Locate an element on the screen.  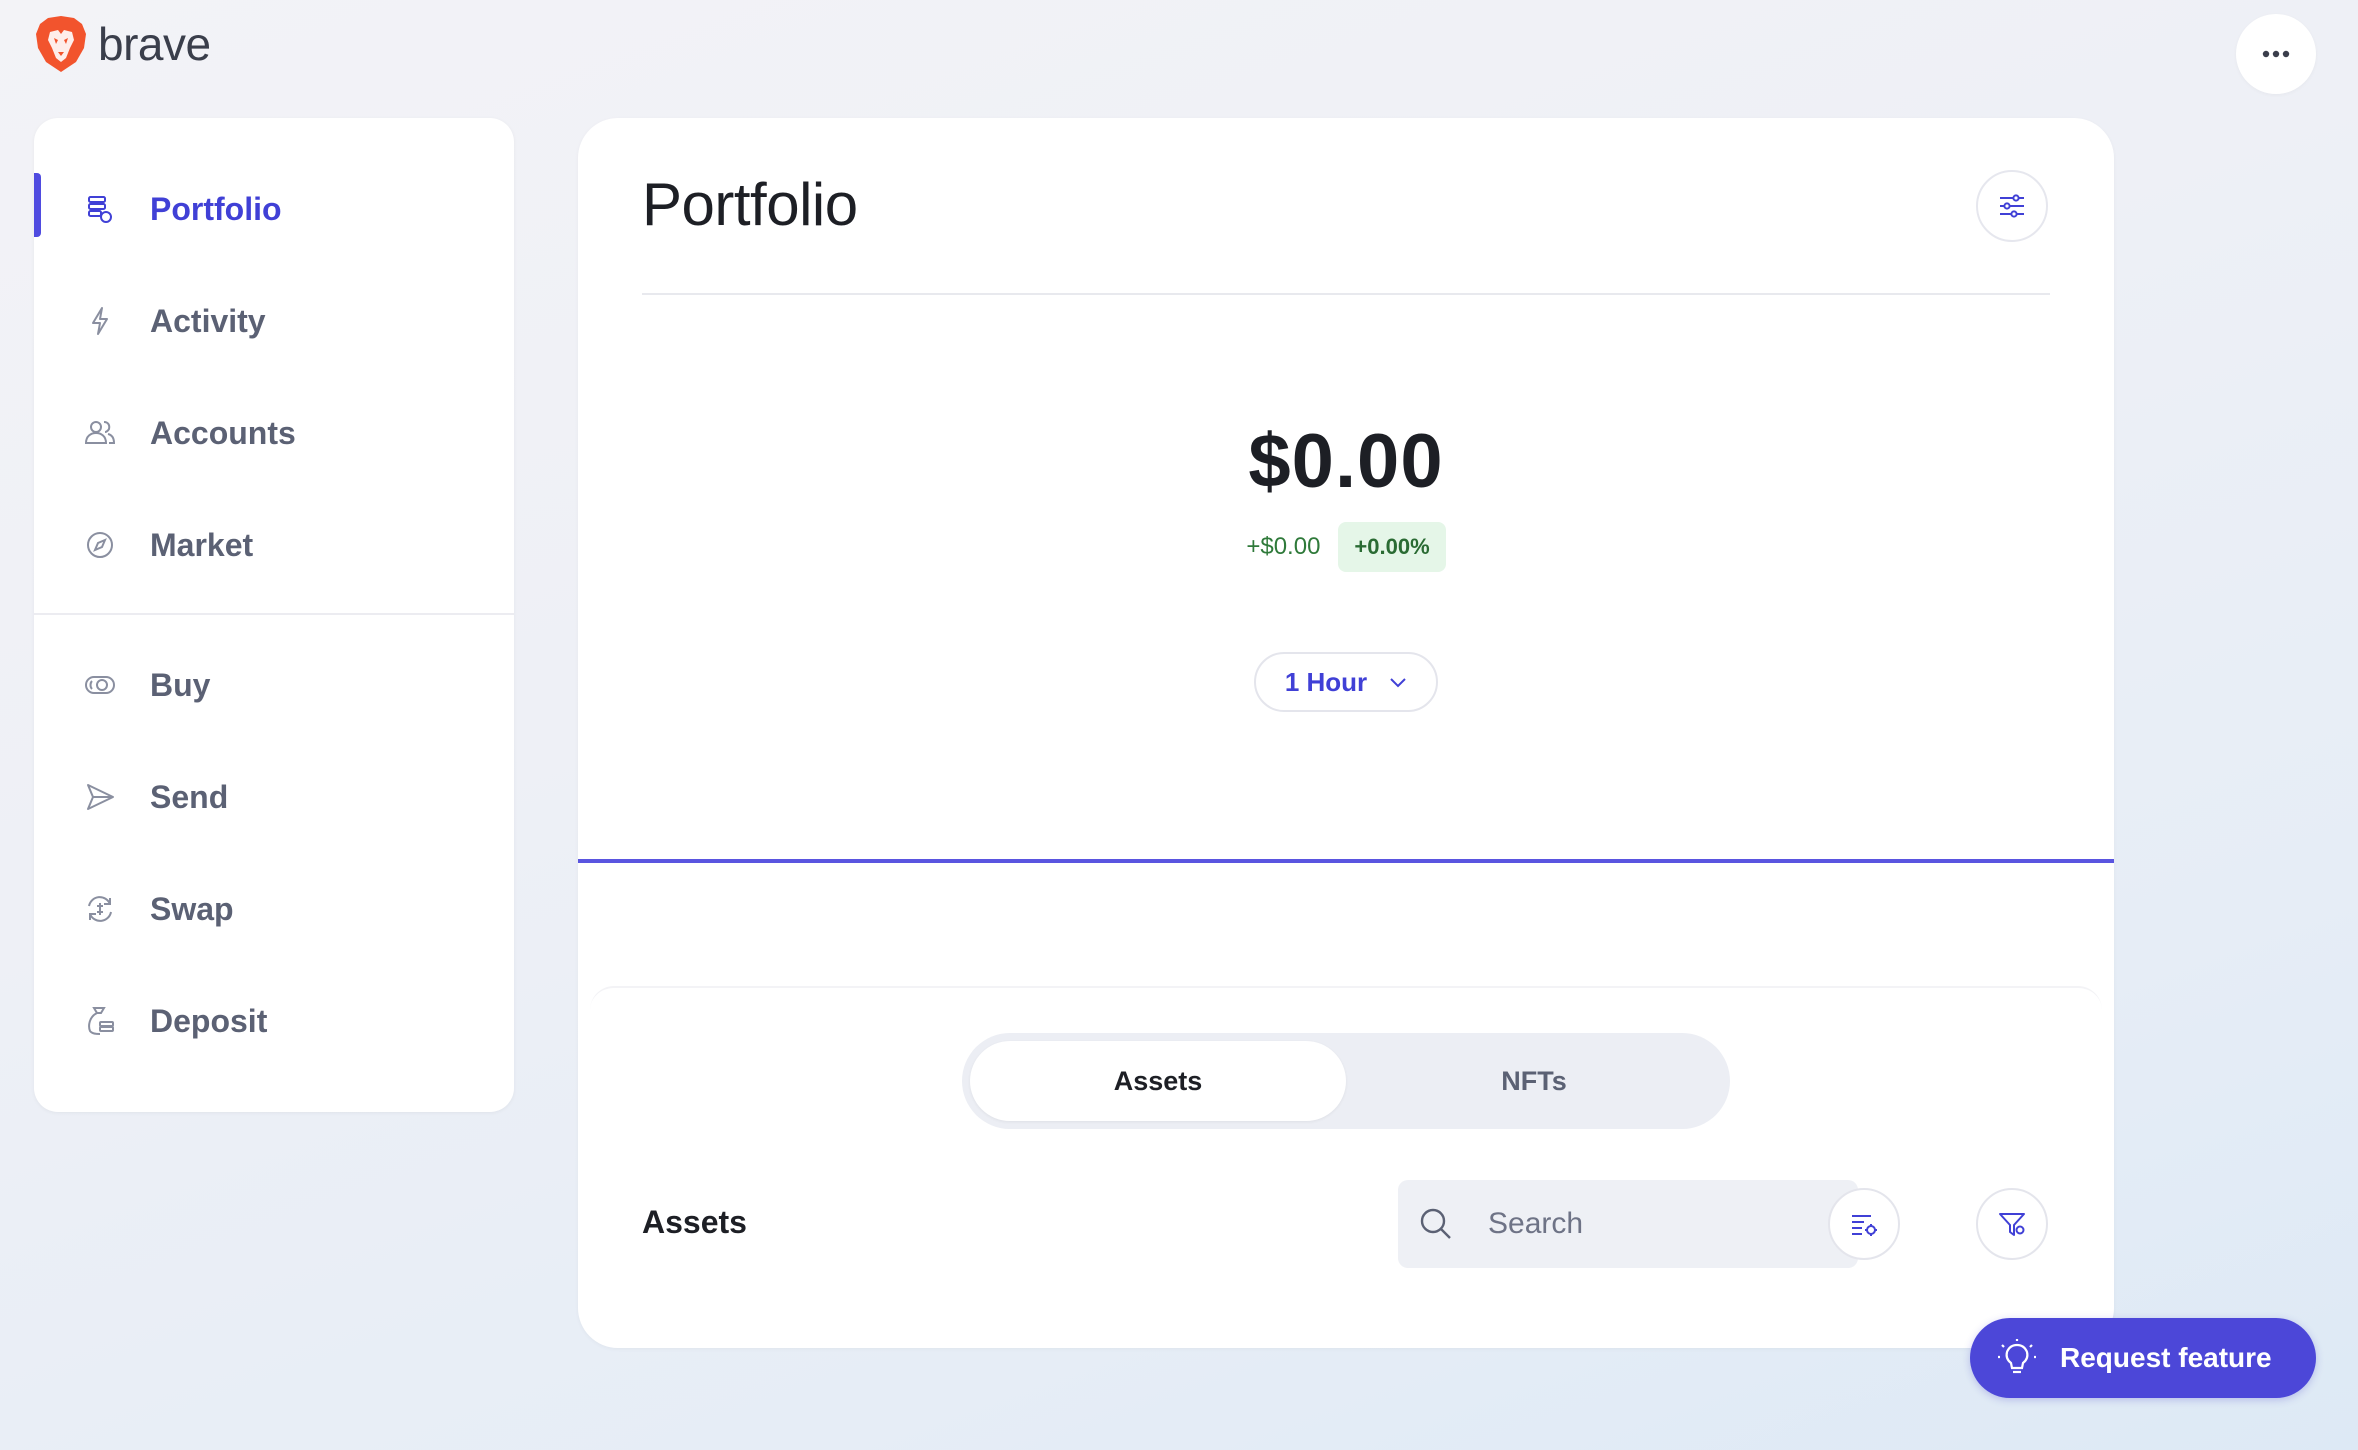
sidebar-item-label: Market is located at coordinates (202, 544).